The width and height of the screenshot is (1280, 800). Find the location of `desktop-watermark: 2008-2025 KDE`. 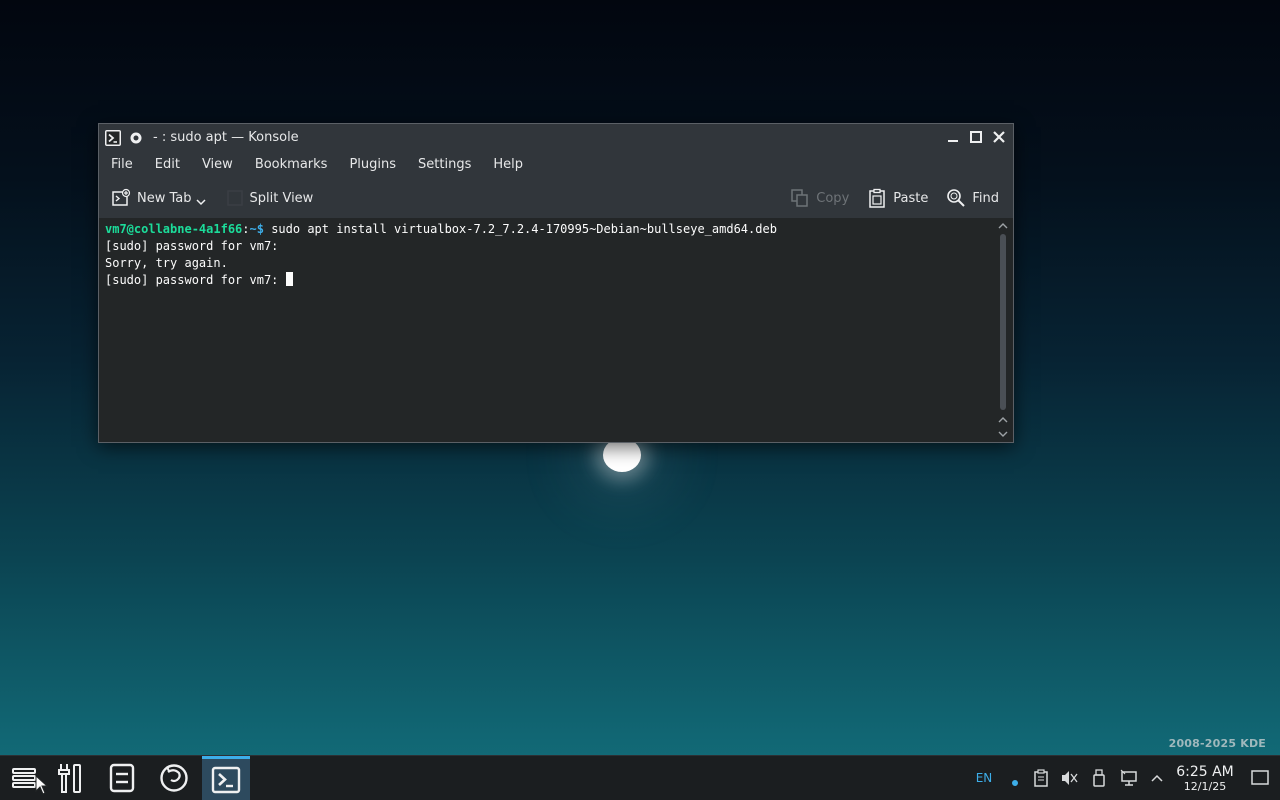

desktop-watermark: 2008-2025 KDE is located at coordinates (1217, 743).